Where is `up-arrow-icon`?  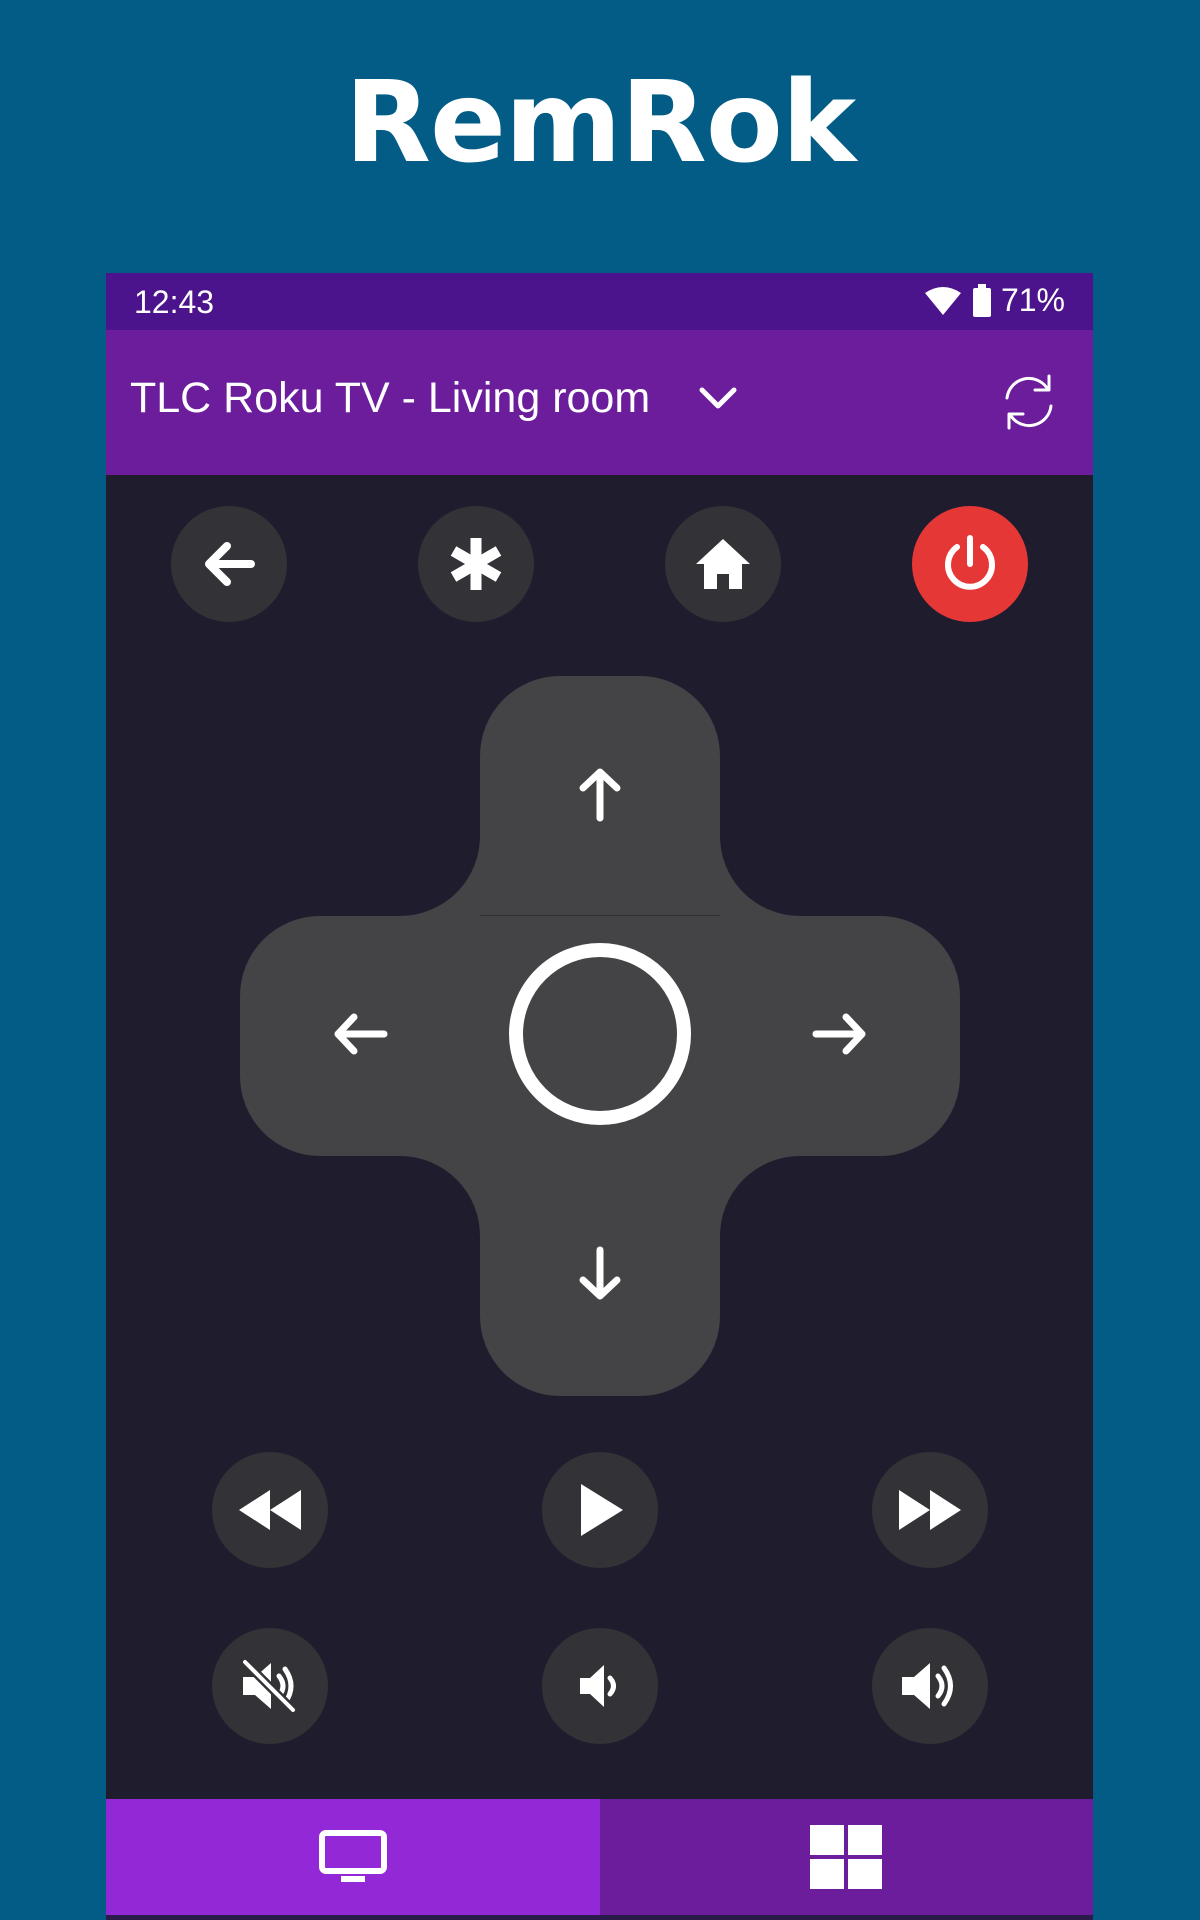
up-arrow-icon is located at coordinates (600, 796).